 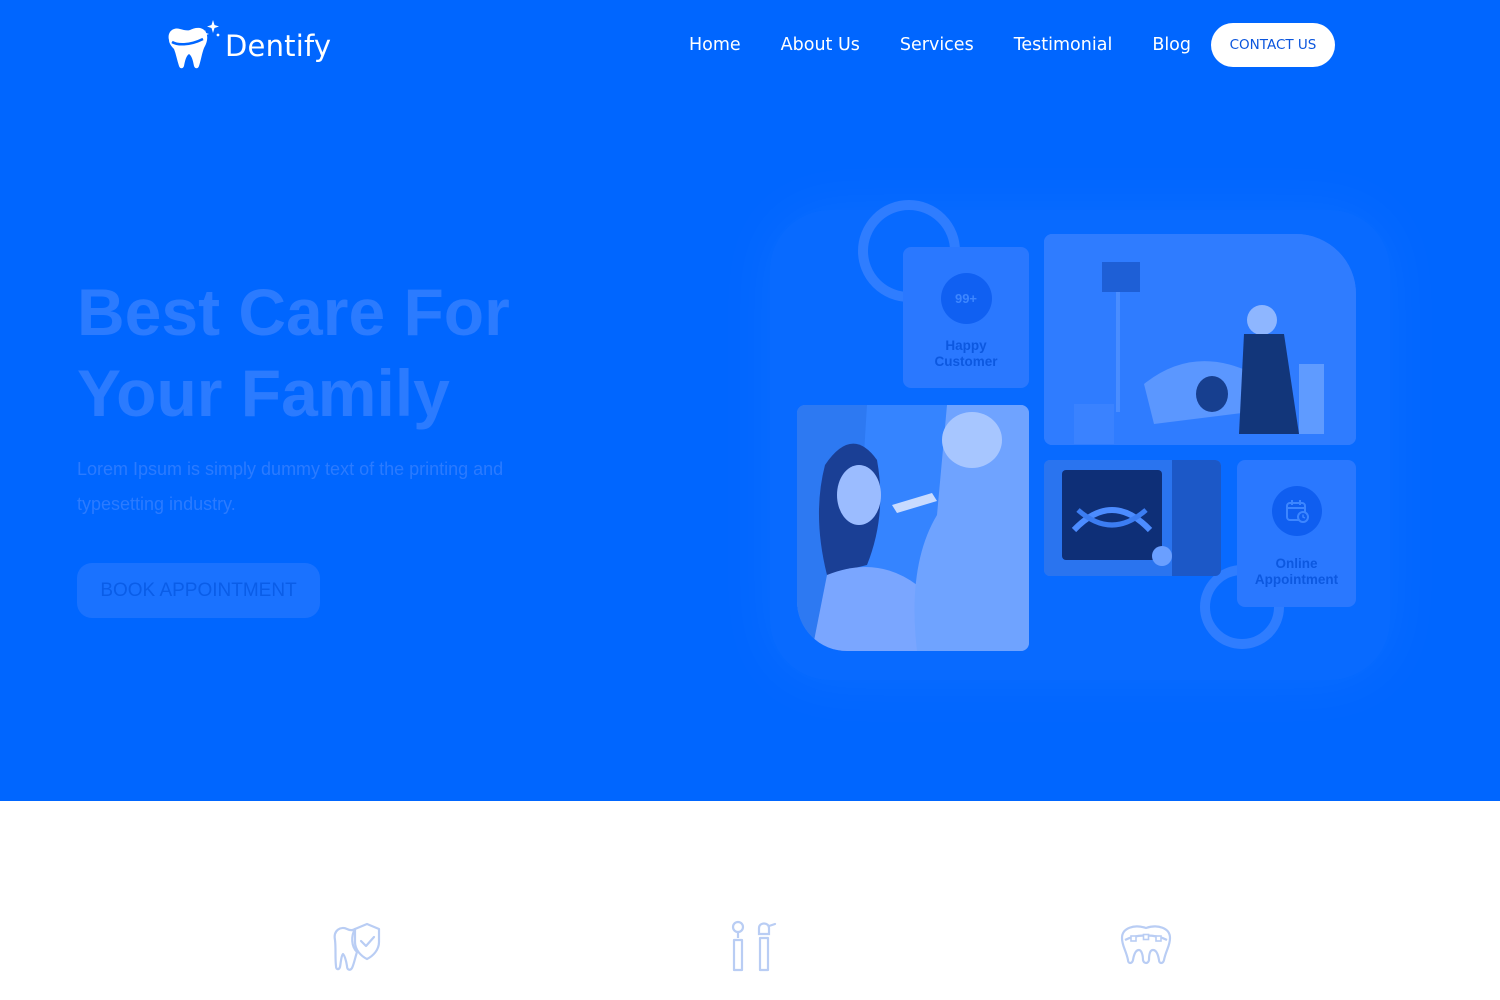 What do you see at coordinates (966, 345) in the screenshot?
I see `happy-label-line-1: Happy` at bounding box center [966, 345].